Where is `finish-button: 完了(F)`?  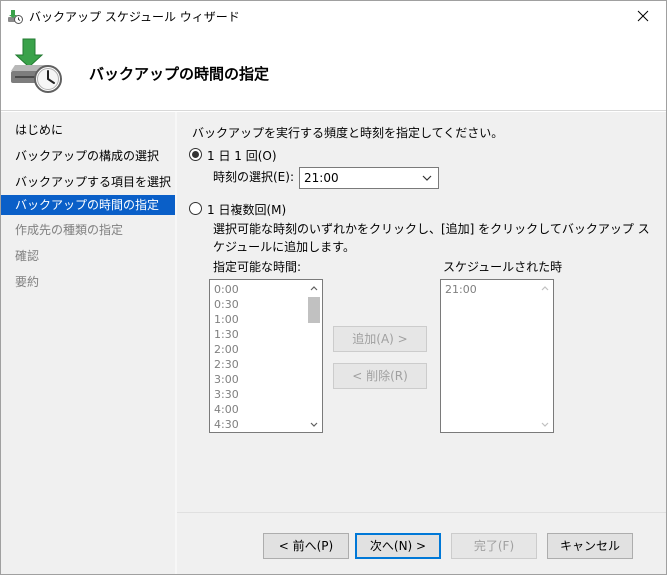
finish-button: 完了(F) is located at coordinates (494, 546).